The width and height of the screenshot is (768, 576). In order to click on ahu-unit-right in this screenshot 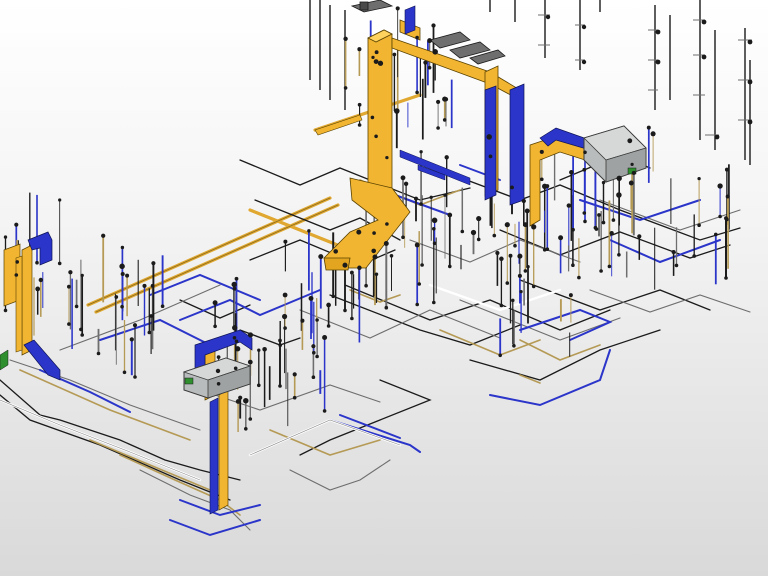, I will do `click(615, 154)`.